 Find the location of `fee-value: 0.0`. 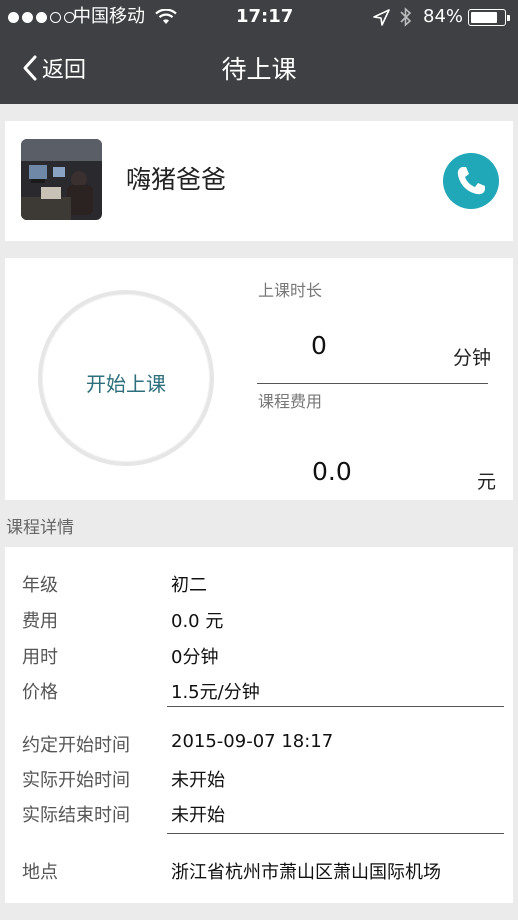

fee-value: 0.0 is located at coordinates (332, 471).